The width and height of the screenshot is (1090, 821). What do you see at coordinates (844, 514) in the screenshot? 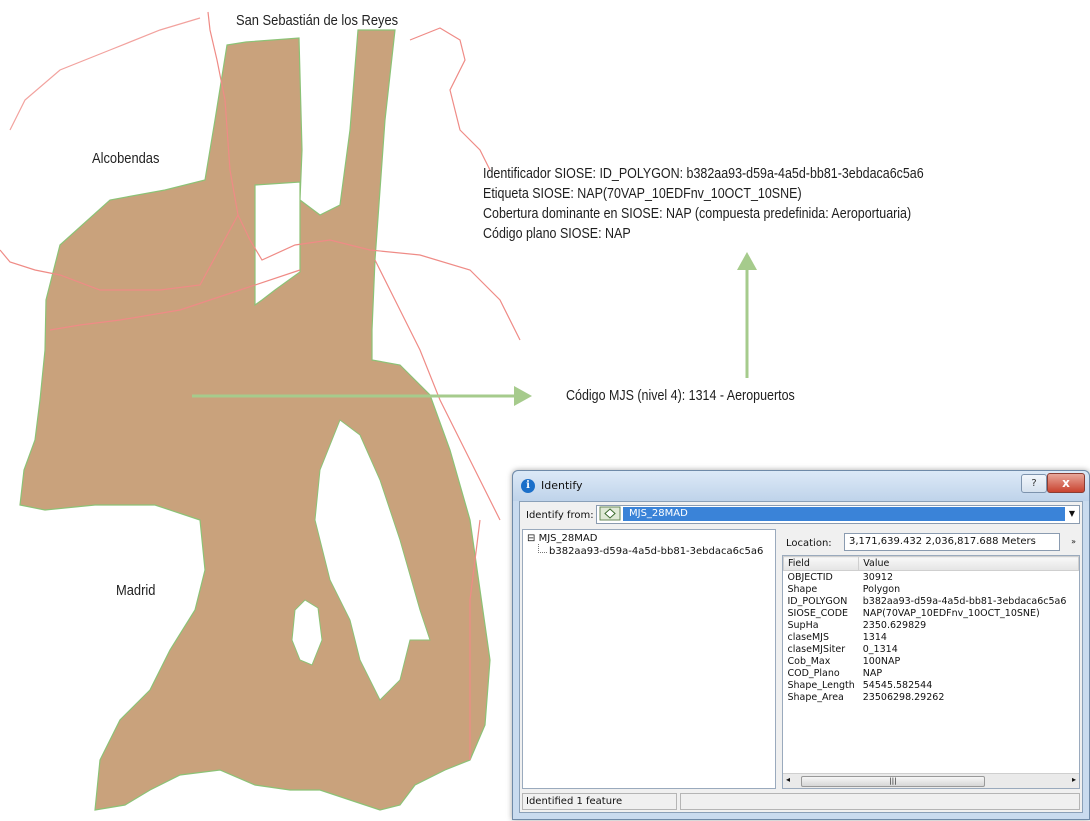
I see `selected-layer-highlight` at bounding box center [844, 514].